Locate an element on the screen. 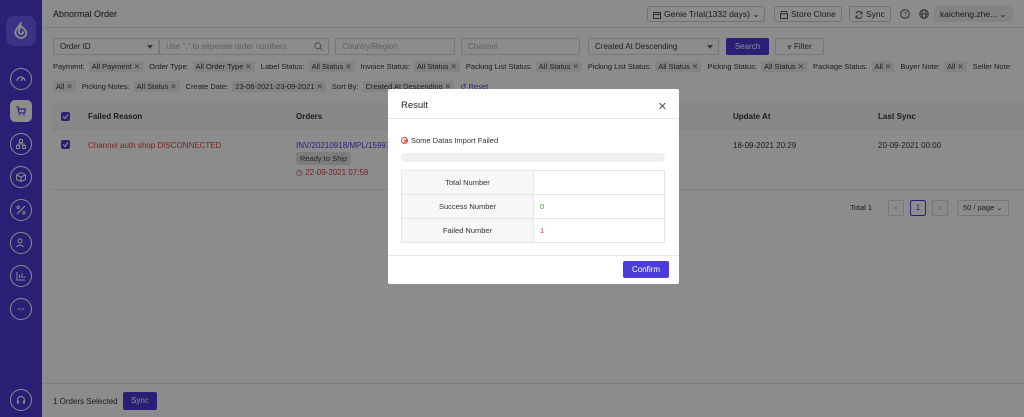  failed-number-label: Failed Number is located at coordinates (467, 230).